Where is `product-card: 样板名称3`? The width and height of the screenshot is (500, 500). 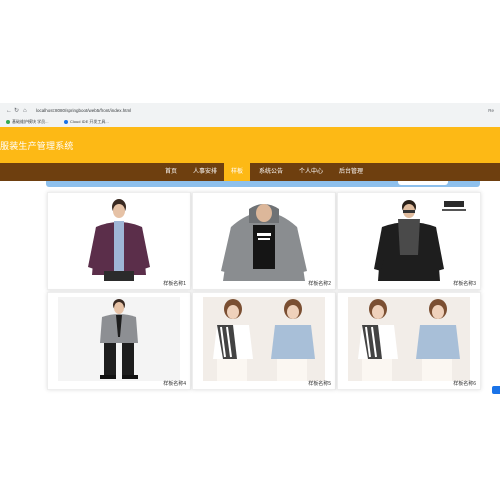
product-card: 样板名称3 is located at coordinates (409, 241).